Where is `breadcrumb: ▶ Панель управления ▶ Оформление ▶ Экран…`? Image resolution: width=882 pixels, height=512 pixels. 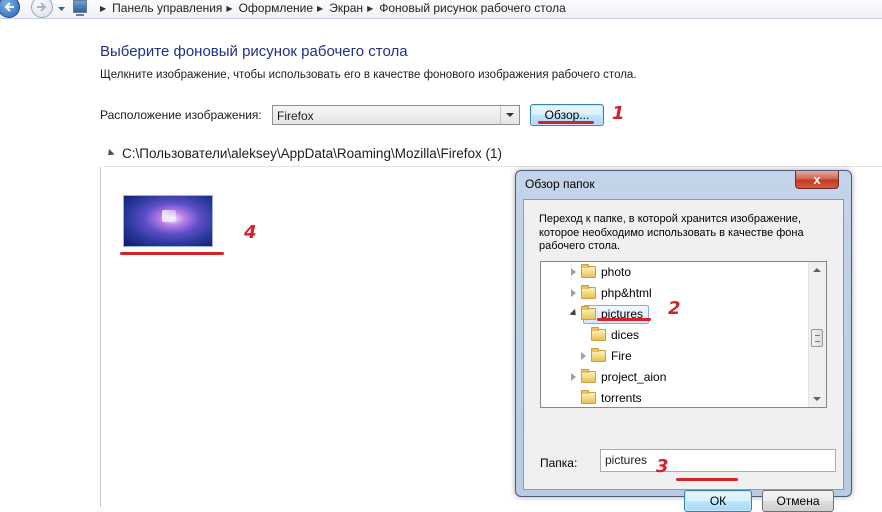
breadcrumb: ▶ Панель управления ▶ Оформление ▶ Экран… is located at coordinates (331, 8).